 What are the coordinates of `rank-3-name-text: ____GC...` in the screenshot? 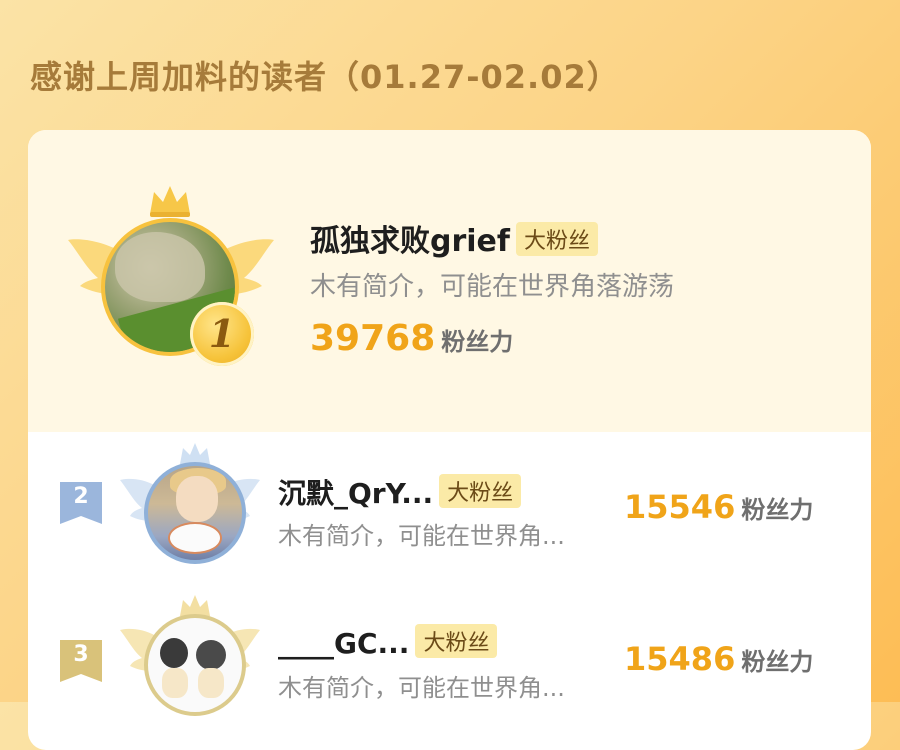 It's located at (343, 643).